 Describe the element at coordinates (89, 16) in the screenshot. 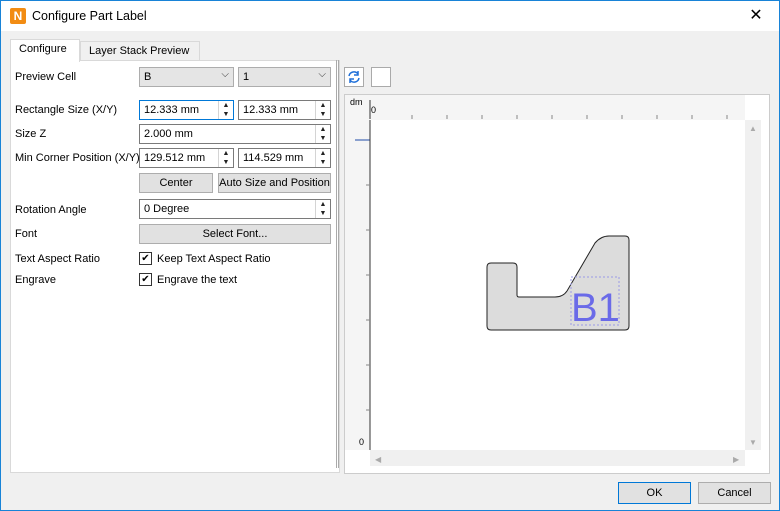

I see `window-title: Configure Part Label` at that location.